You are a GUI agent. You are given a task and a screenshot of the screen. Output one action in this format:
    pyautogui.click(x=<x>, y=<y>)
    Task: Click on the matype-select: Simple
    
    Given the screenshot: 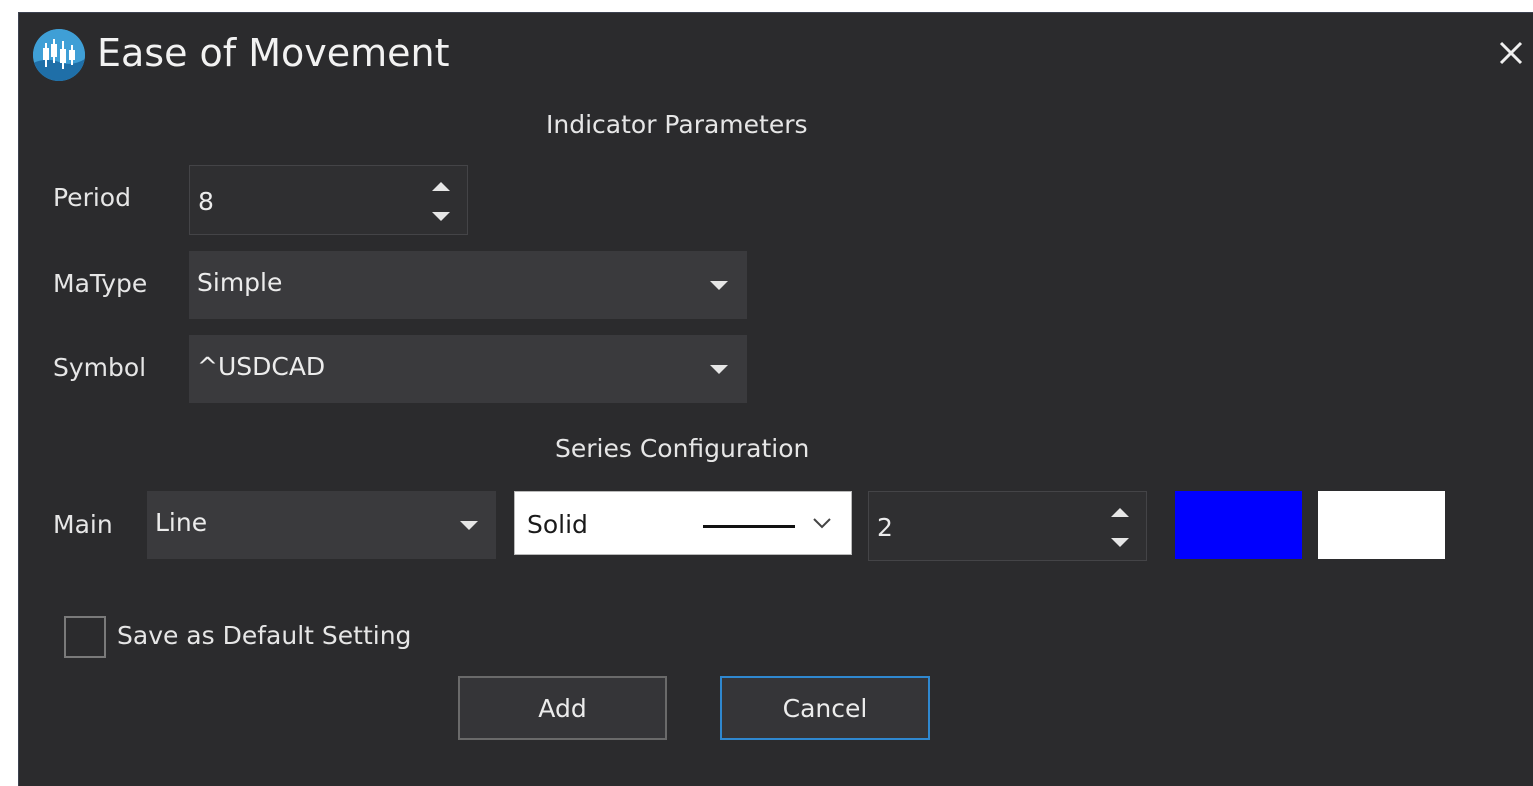 What is the action you would take?
    pyautogui.click(x=468, y=285)
    